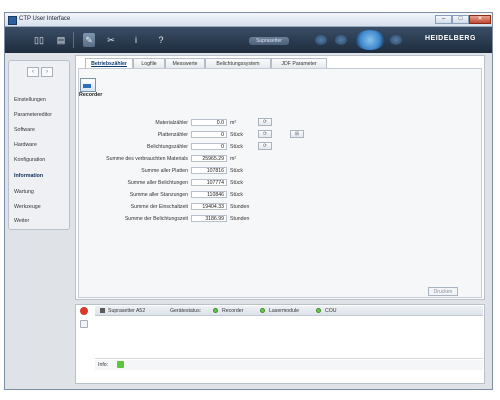  I want to click on recorder-status-icon, so click(215, 310).